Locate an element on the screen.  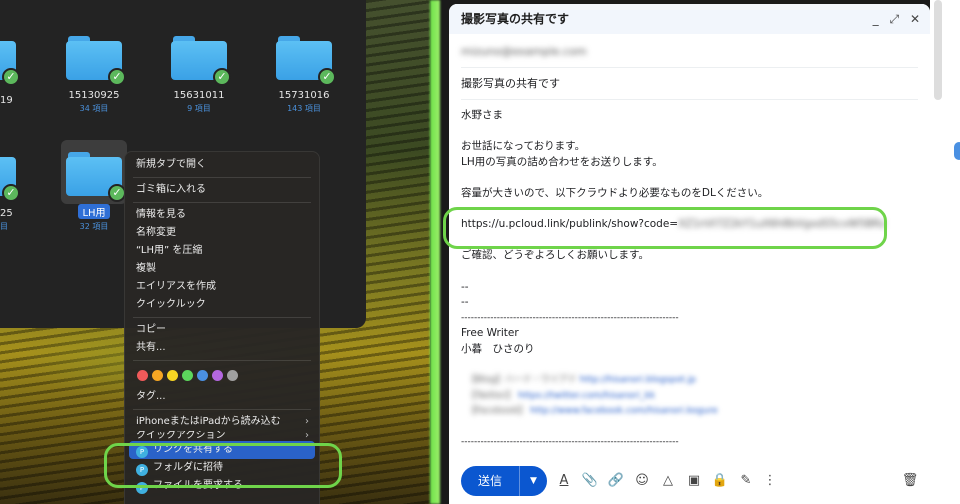
menu-item-label: iPhoneまたはiPadから読み込む is located at coordinates (208, 421).